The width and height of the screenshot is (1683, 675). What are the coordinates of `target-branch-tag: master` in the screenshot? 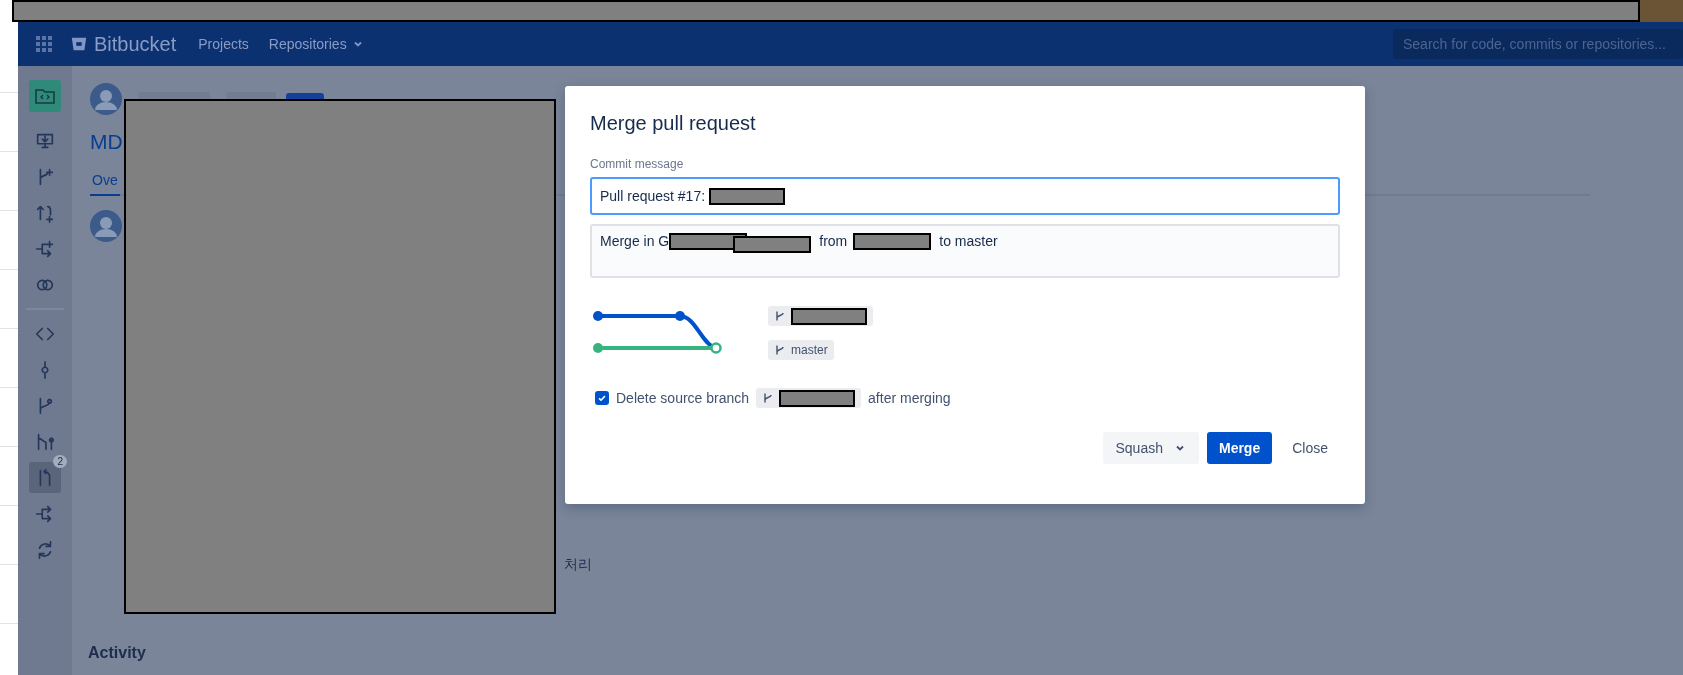 It's located at (801, 350).